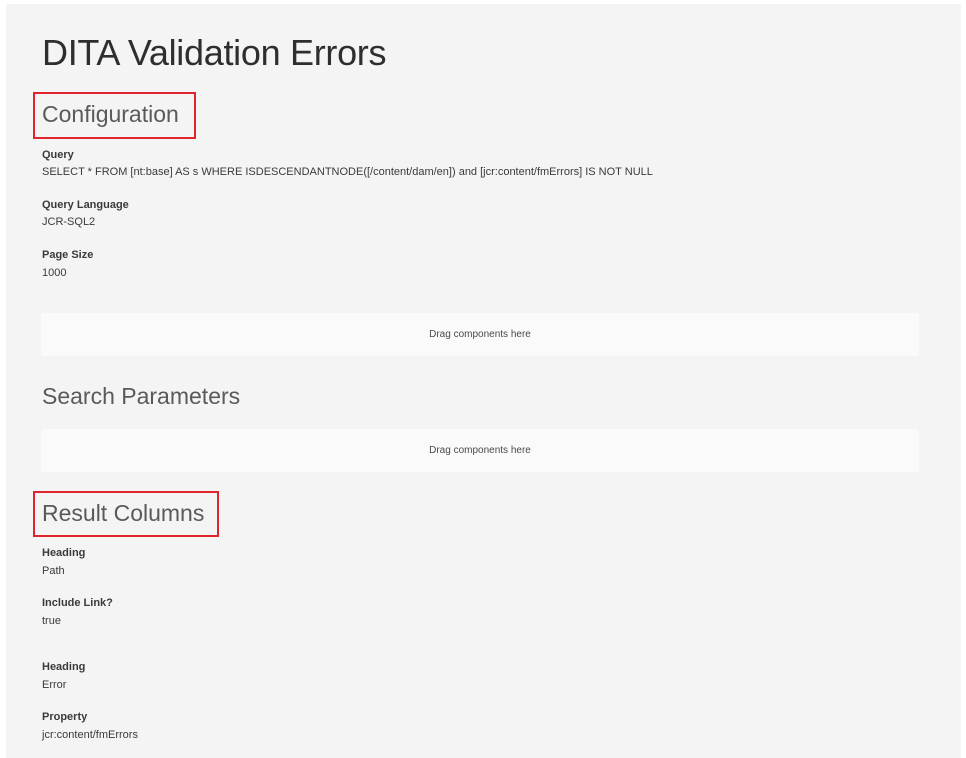 Image resolution: width=966 pixels, height=758 pixels. What do you see at coordinates (90, 735) in the screenshot?
I see `column-2-property-value: jcr:content/fmErrors` at bounding box center [90, 735].